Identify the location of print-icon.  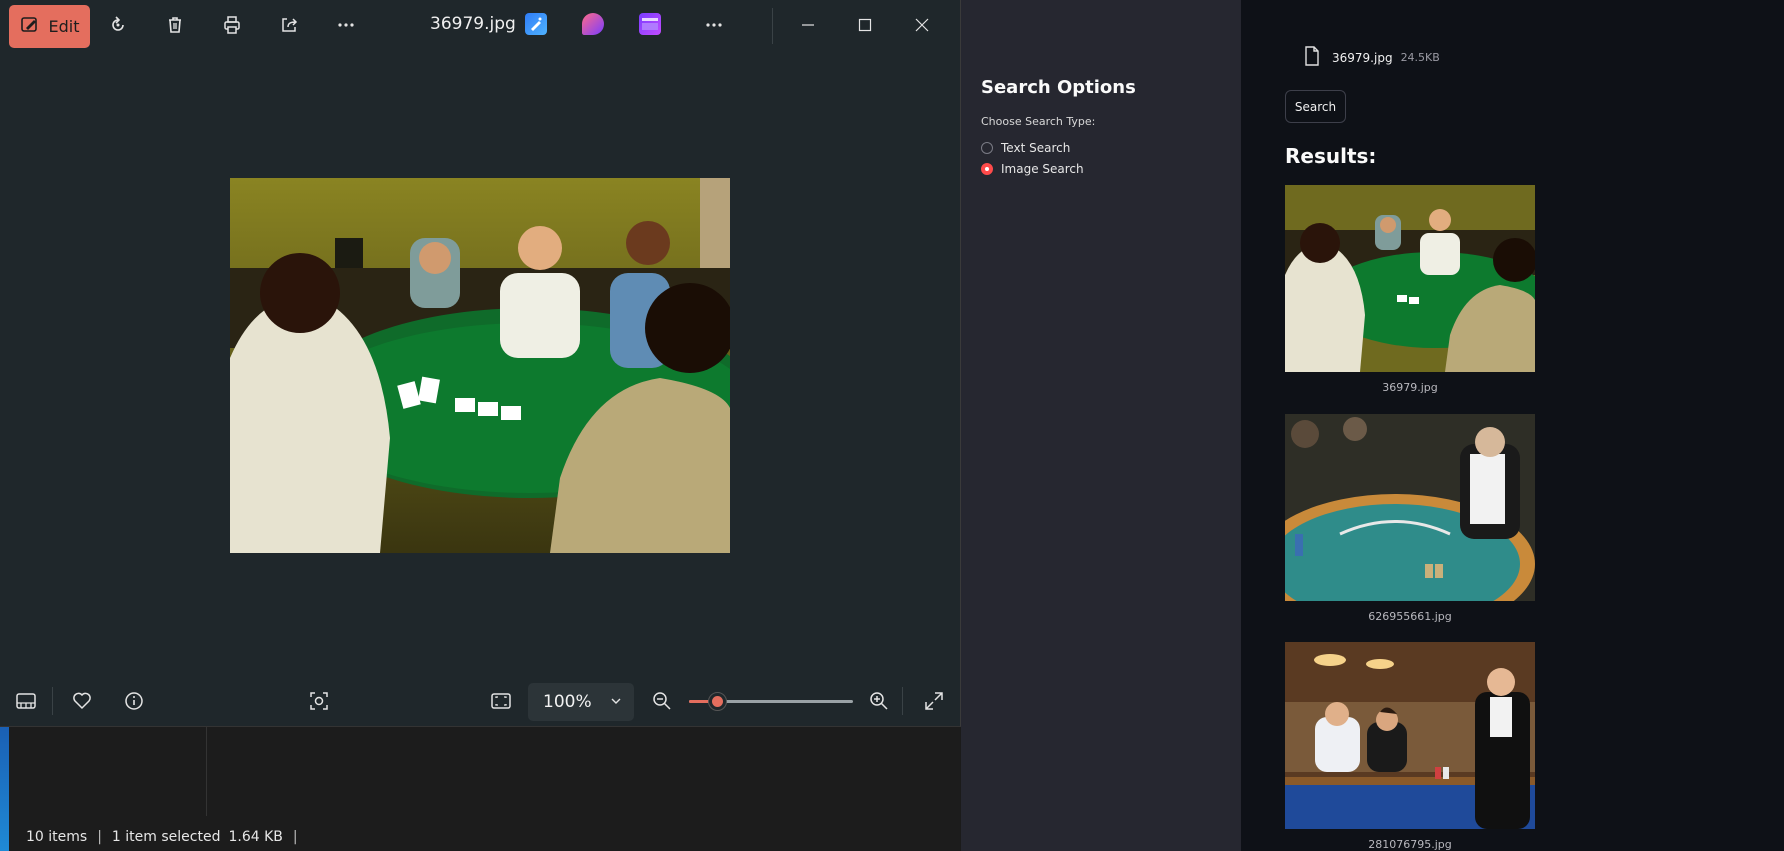
(232, 25).